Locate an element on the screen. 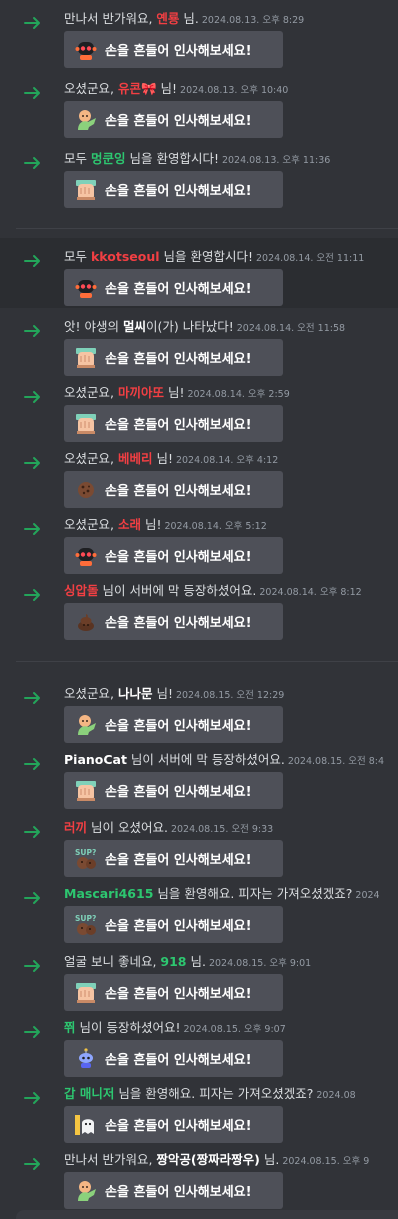 This screenshot has width=398, height=1219. message-prefix: 모두 is located at coordinates (77, 158).